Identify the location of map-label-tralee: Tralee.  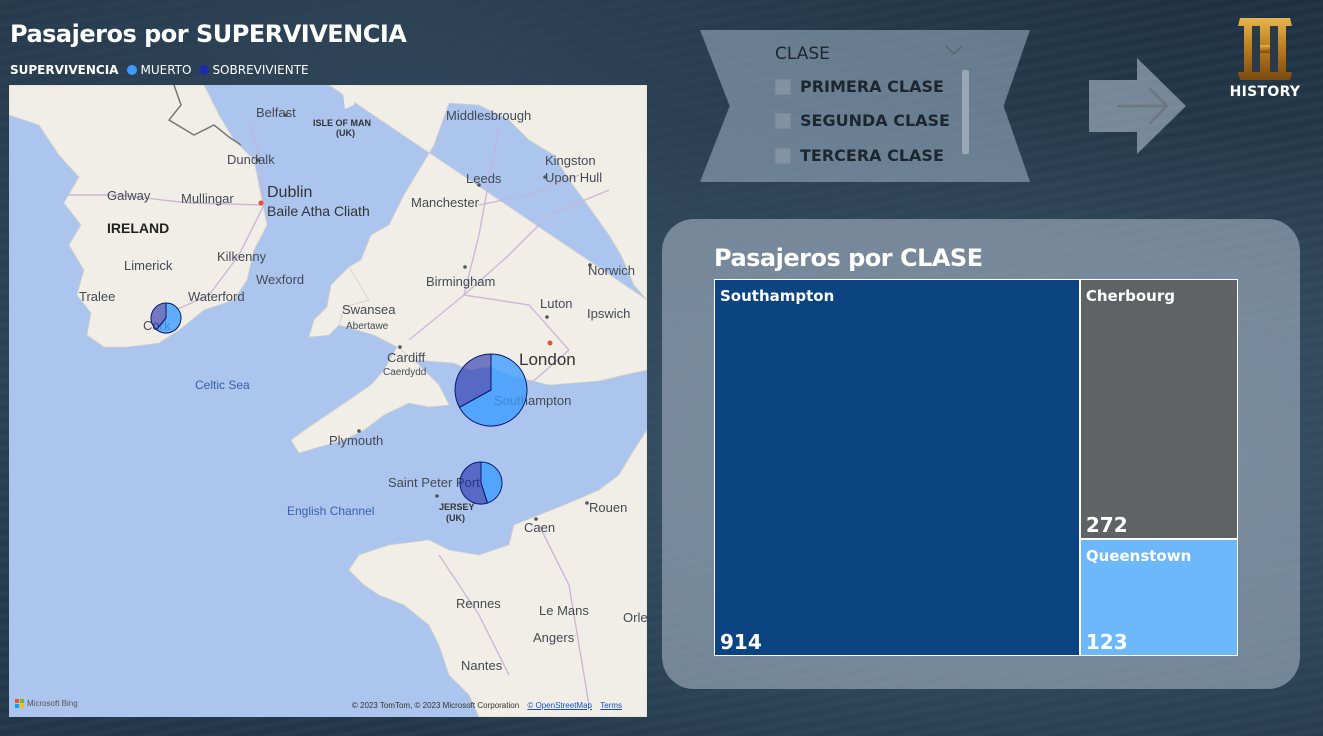
(97, 296).